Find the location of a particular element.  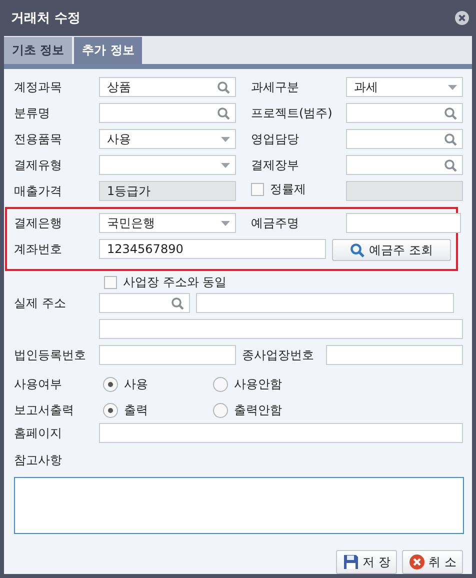

close-button is located at coordinates (462, 18).